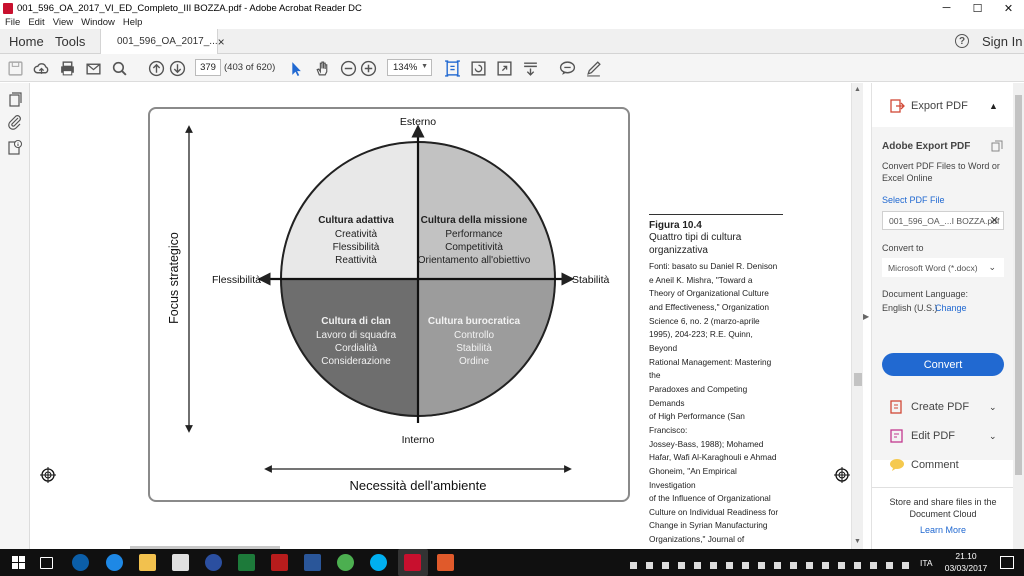 The width and height of the screenshot is (1024, 576). I want to click on axis-title-strategic-focus: Focus strategico, so click(174, 278).